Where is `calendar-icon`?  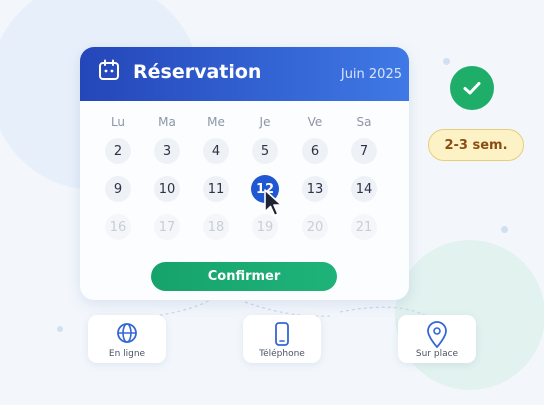 calendar-icon is located at coordinates (109, 69).